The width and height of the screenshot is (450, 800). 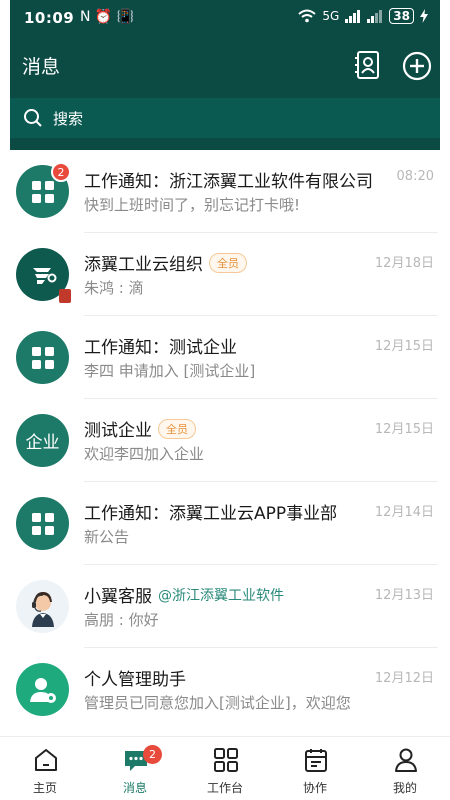 I want to click on tab-unread-badge: 2, so click(x=152, y=754).